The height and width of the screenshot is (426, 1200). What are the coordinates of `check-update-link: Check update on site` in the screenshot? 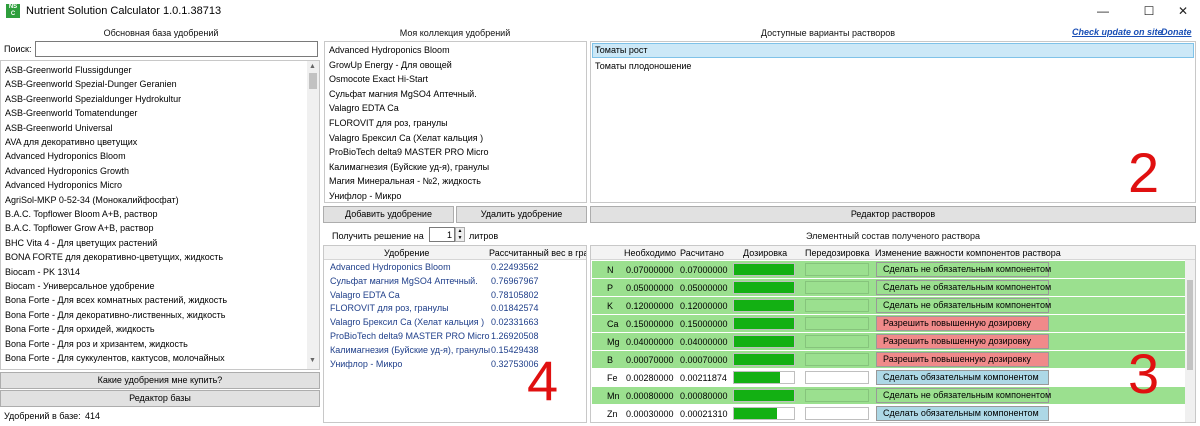 It's located at (1117, 32).